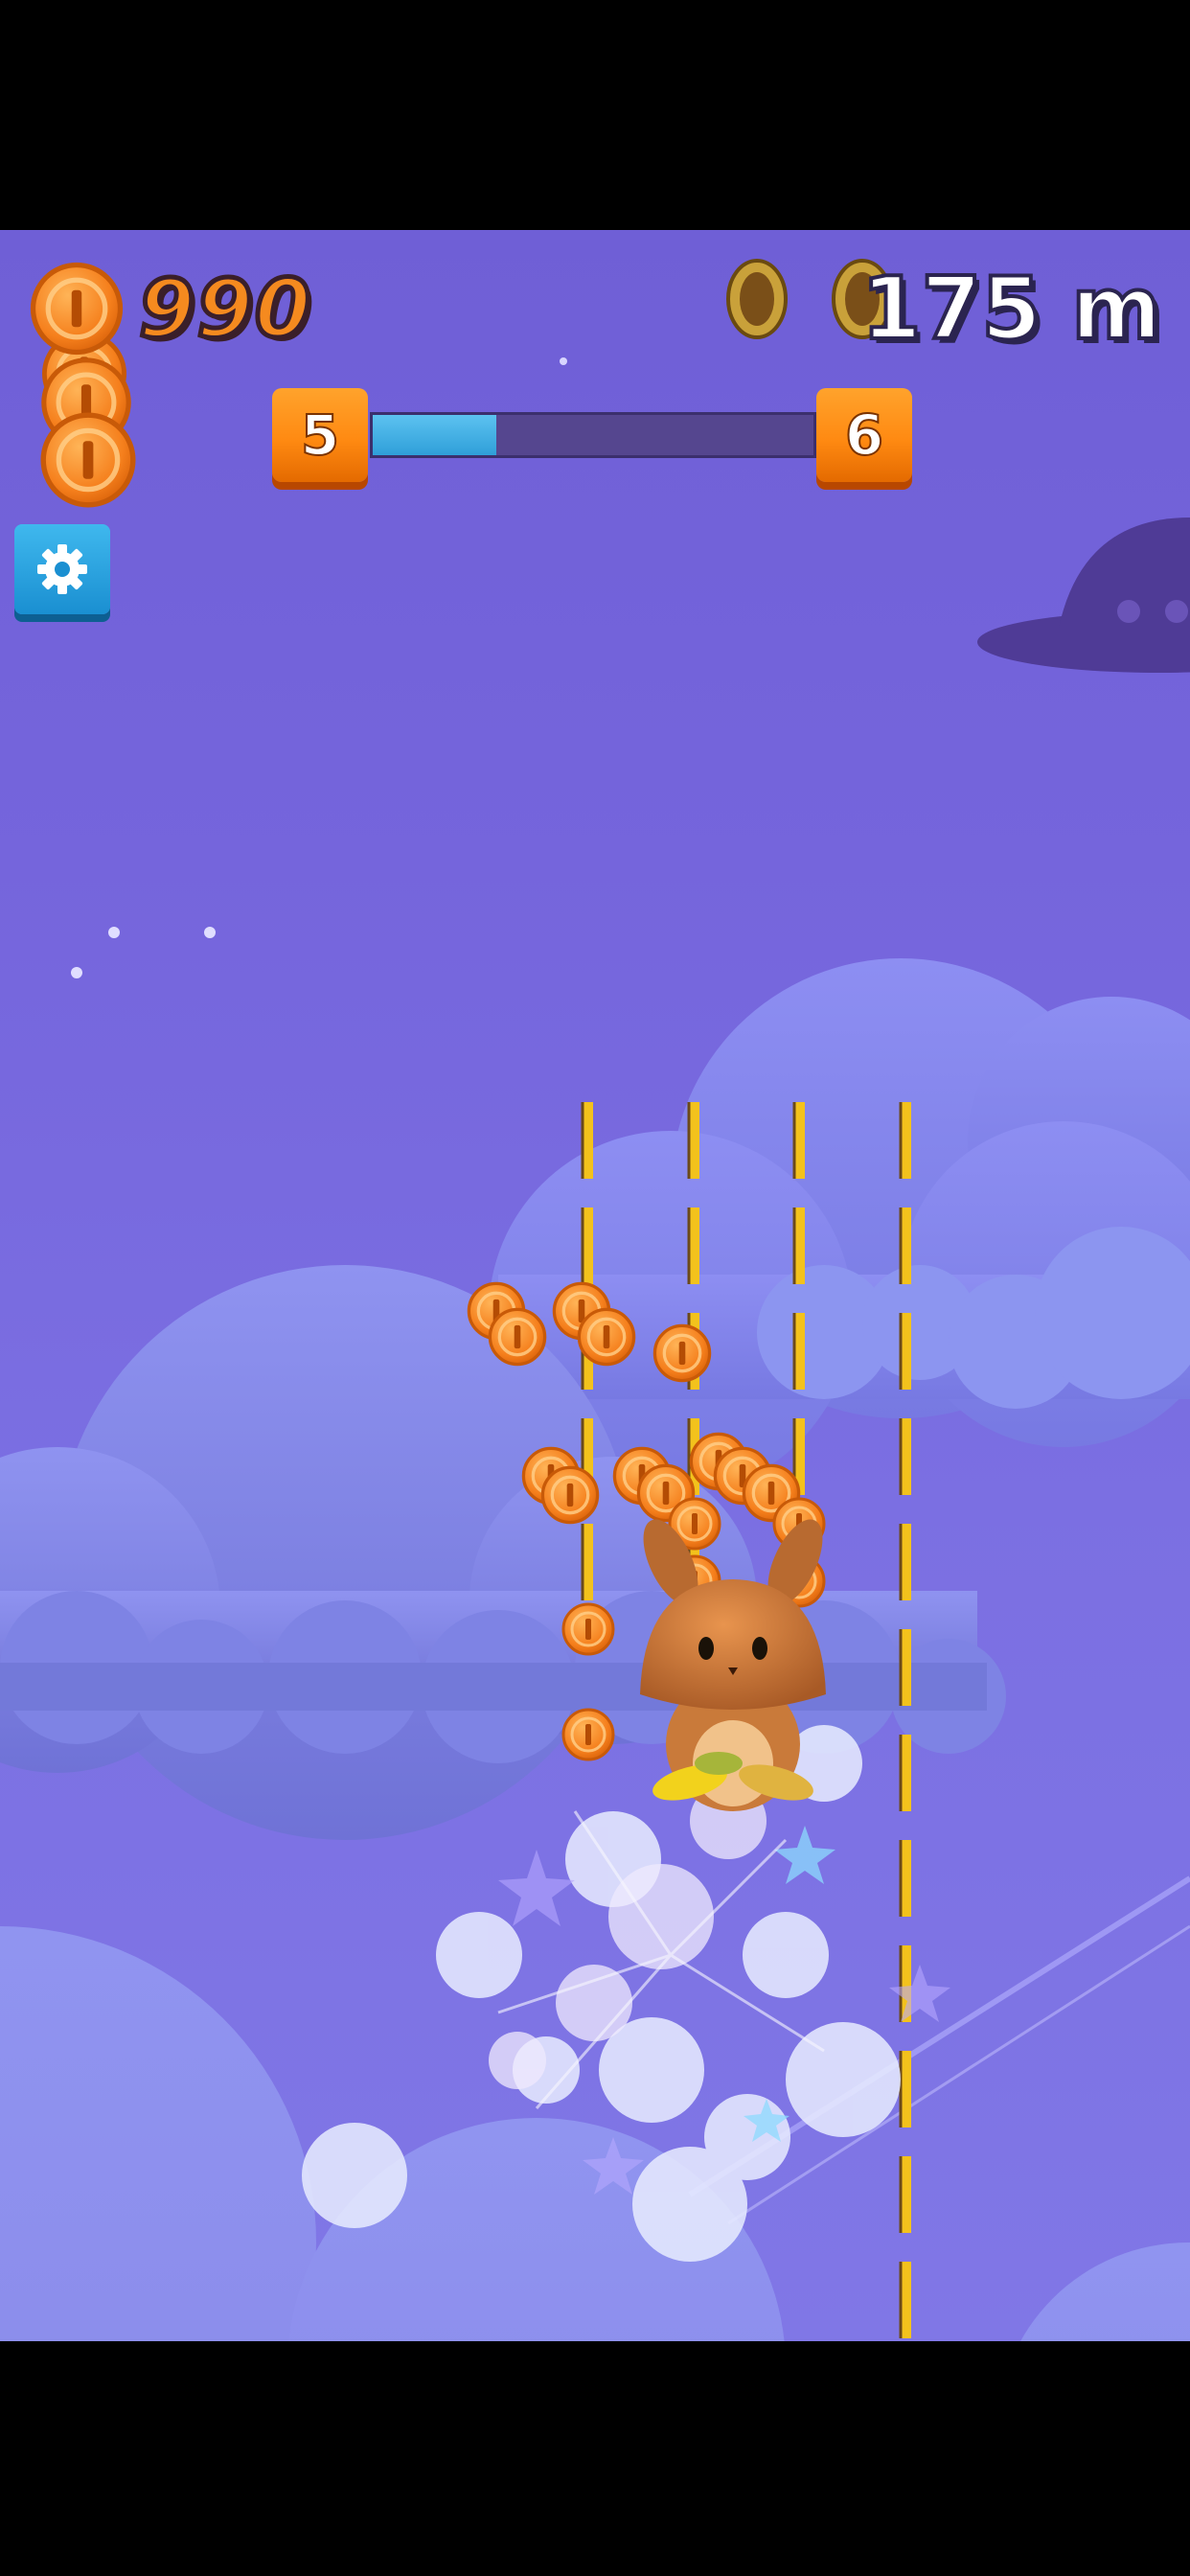 The height and width of the screenshot is (2576, 1190). I want to click on level-progress-bar, so click(593, 435).